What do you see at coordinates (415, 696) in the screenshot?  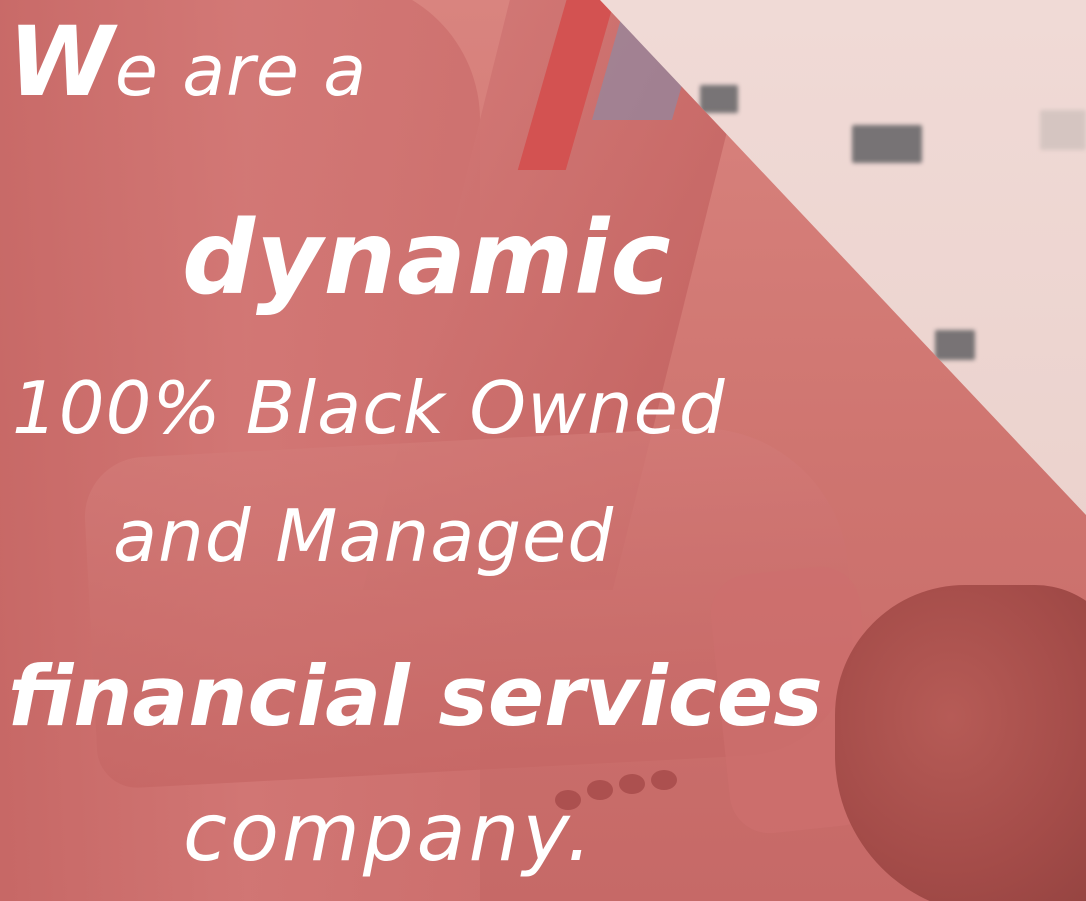 I see `headline-line-5: financial services` at bounding box center [415, 696].